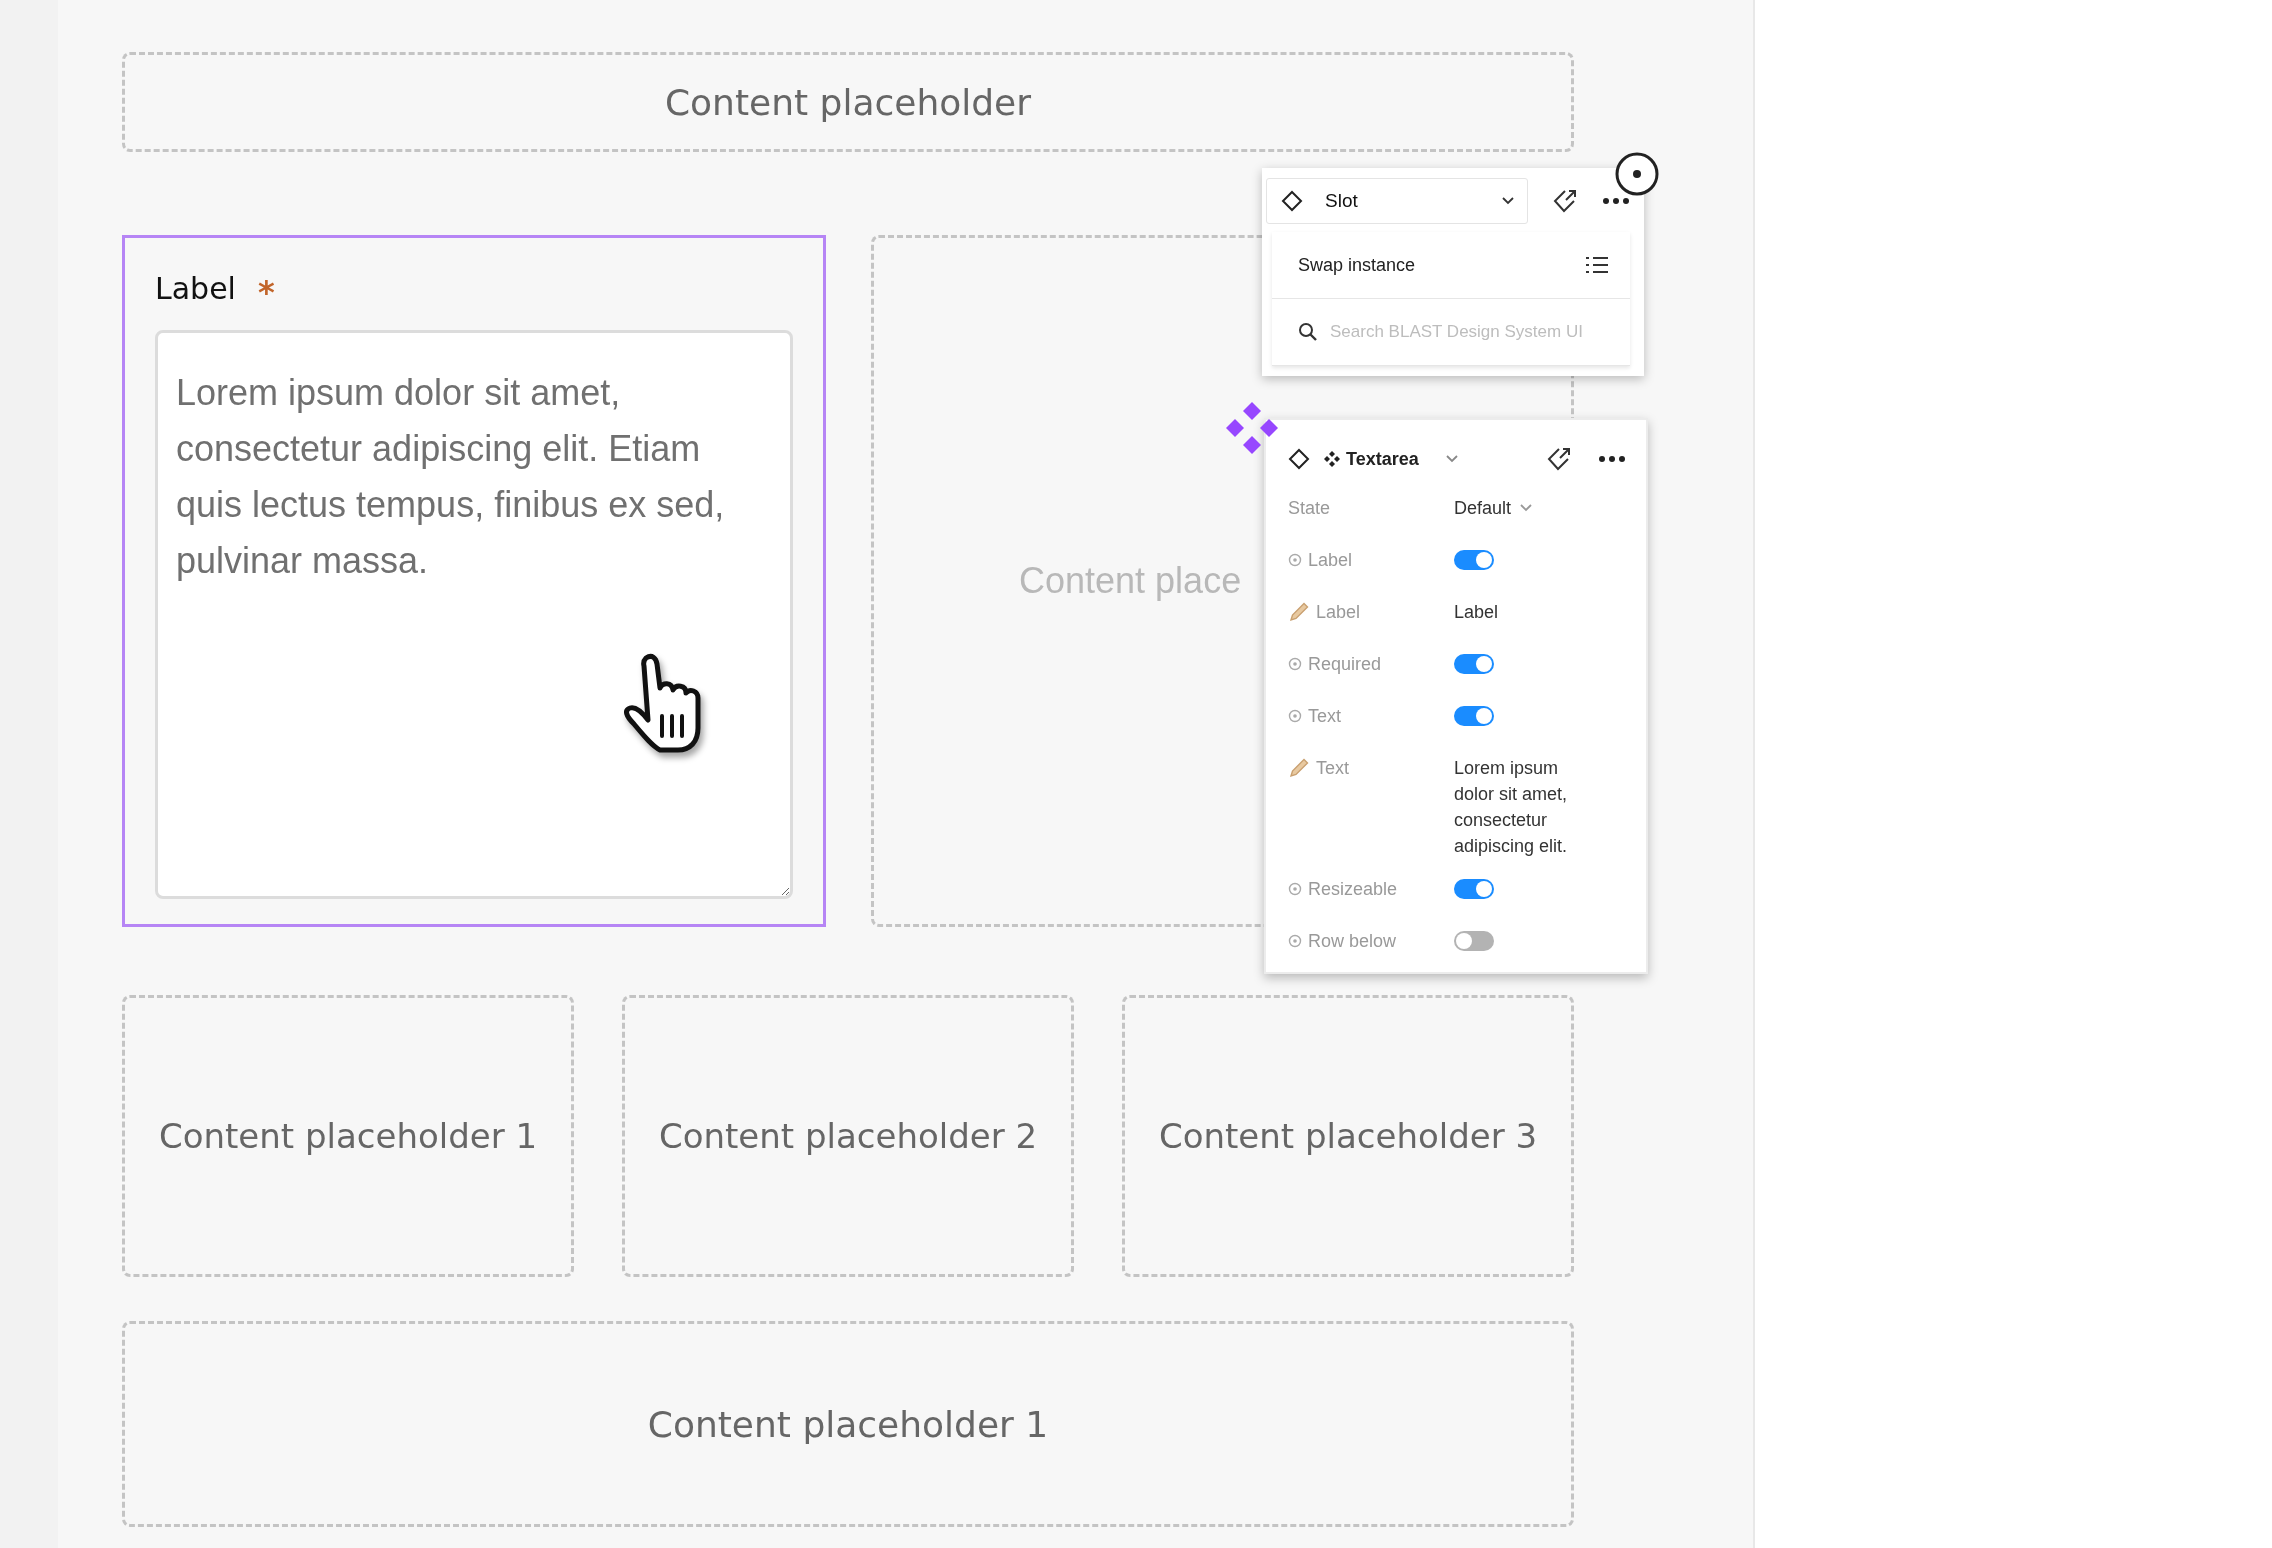 The width and height of the screenshot is (2272, 1548). I want to click on property-value: Label, so click(1521, 613).